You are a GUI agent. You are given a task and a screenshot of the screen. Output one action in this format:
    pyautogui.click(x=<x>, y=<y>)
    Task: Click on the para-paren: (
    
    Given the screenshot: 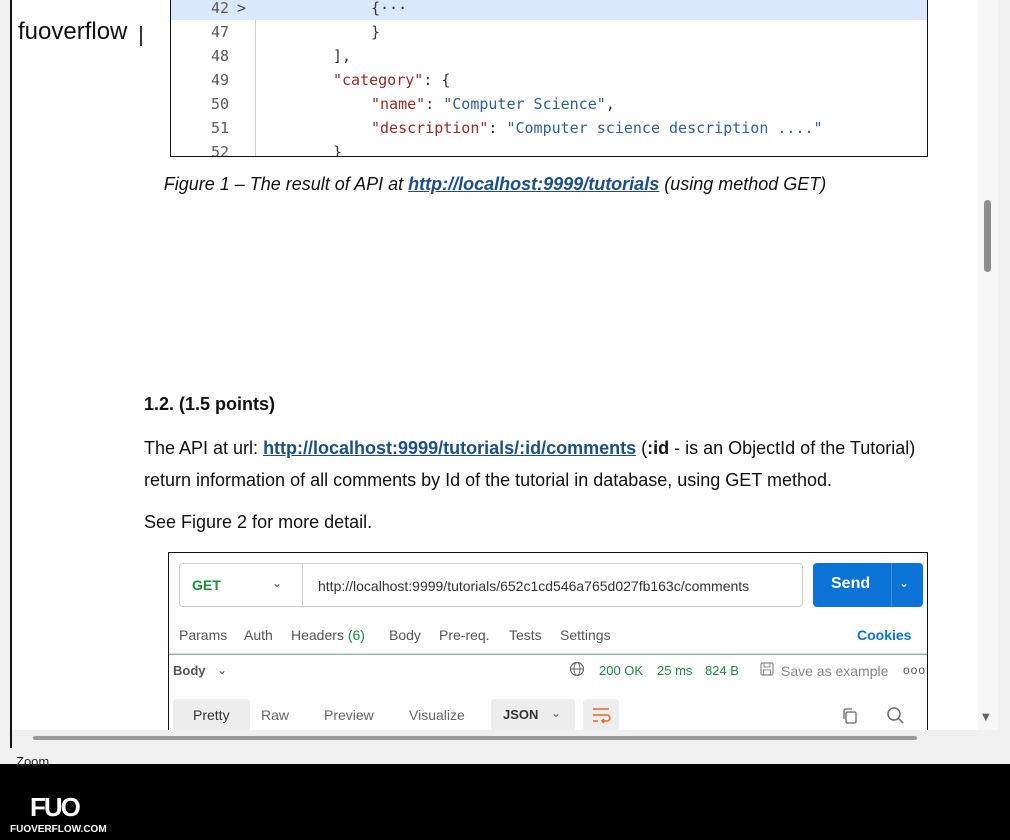 What is the action you would take?
    pyautogui.click(x=642, y=448)
    